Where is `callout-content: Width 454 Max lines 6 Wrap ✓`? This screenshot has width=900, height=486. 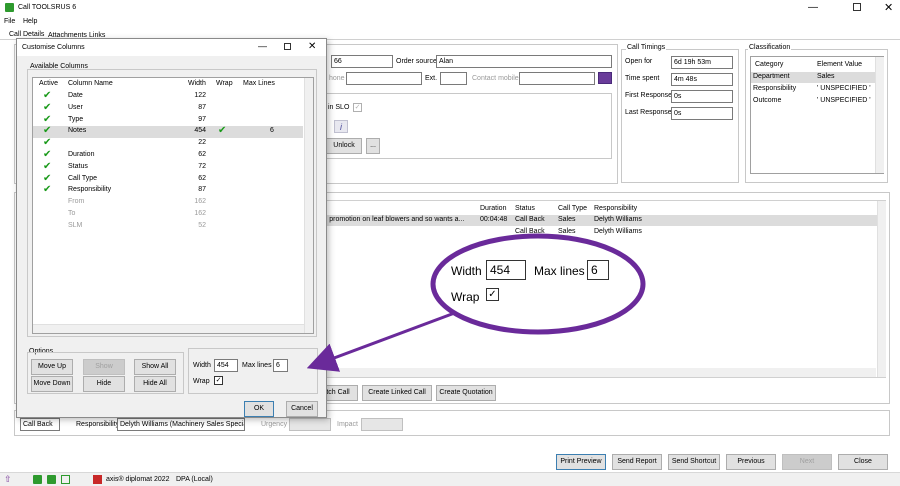 callout-content: Width 454 Max lines 6 Wrap ✓ is located at coordinates (540, 283).